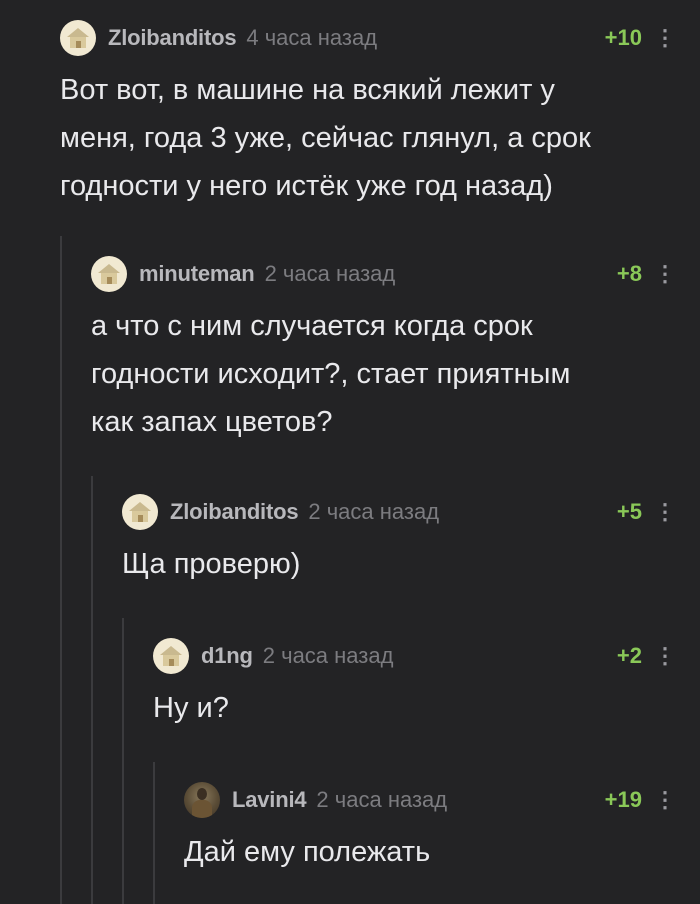 The width and height of the screenshot is (700, 904). What do you see at coordinates (311, 38) in the screenshot?
I see `comment-time: 4 часа назад` at bounding box center [311, 38].